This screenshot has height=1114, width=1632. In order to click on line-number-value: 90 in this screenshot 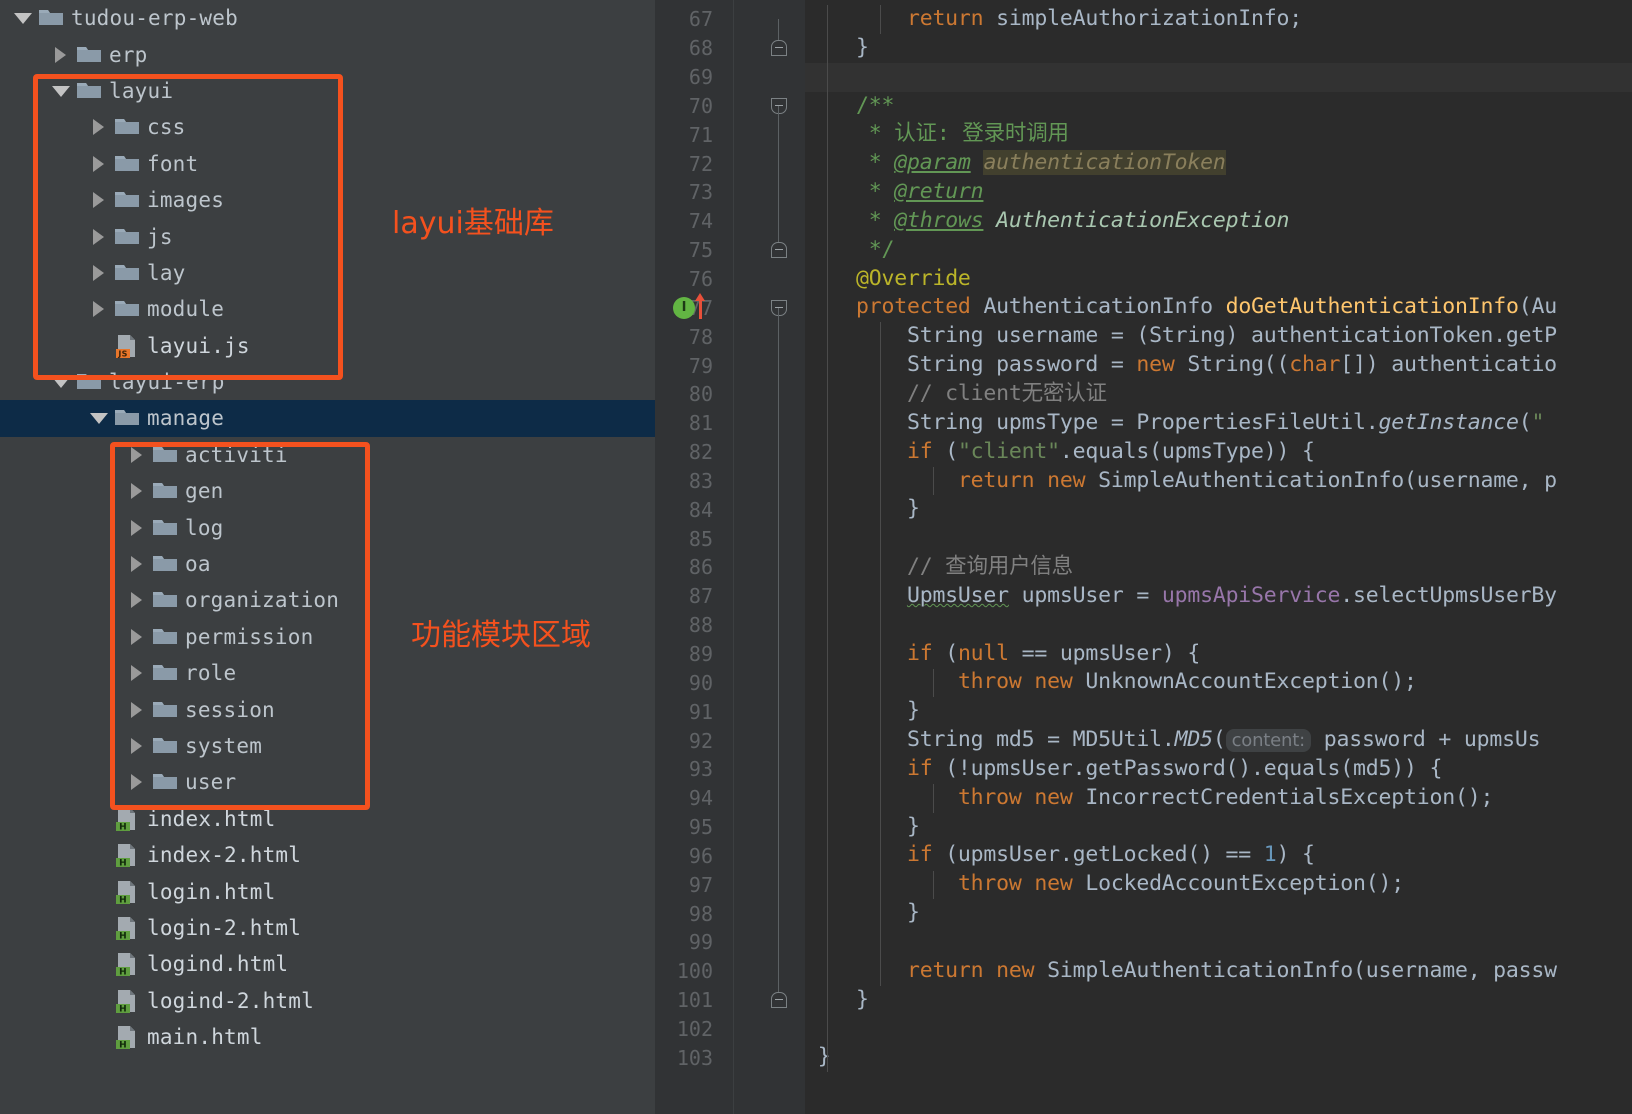, I will do `click(700, 682)`.